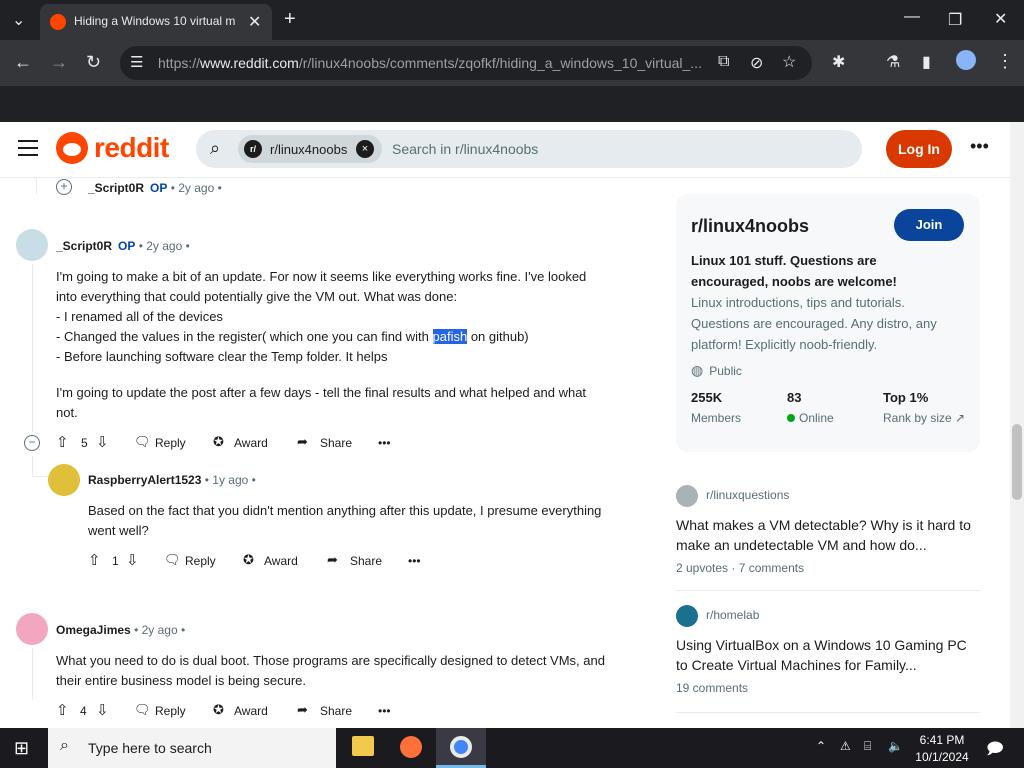 The height and width of the screenshot is (768, 1024). Describe the element at coordinates (924, 407) in the screenshot. I see `rank-stat: Top 1% Rank by size ↗` at that location.